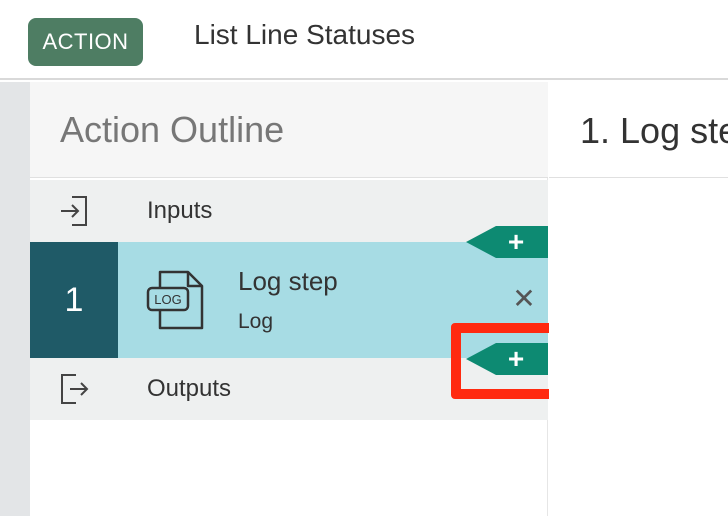 This screenshot has width=728, height=516. I want to click on page-title: List Line Statuses, so click(305, 34).